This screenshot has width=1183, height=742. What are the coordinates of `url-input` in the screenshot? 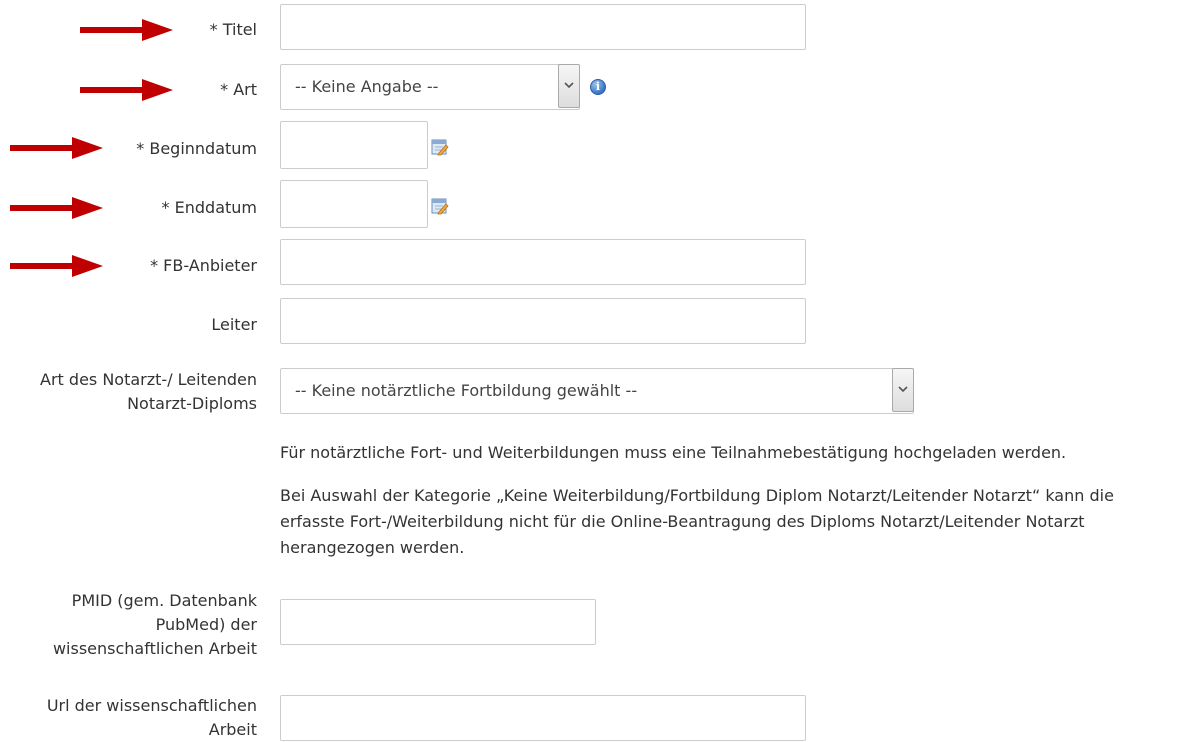 It's located at (543, 718).